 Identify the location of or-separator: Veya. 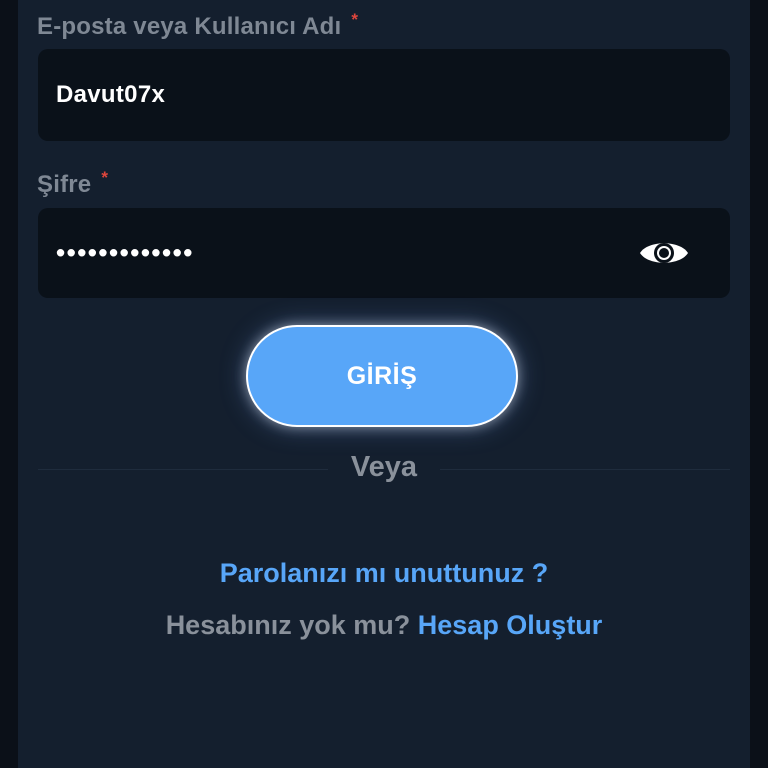
(384, 467).